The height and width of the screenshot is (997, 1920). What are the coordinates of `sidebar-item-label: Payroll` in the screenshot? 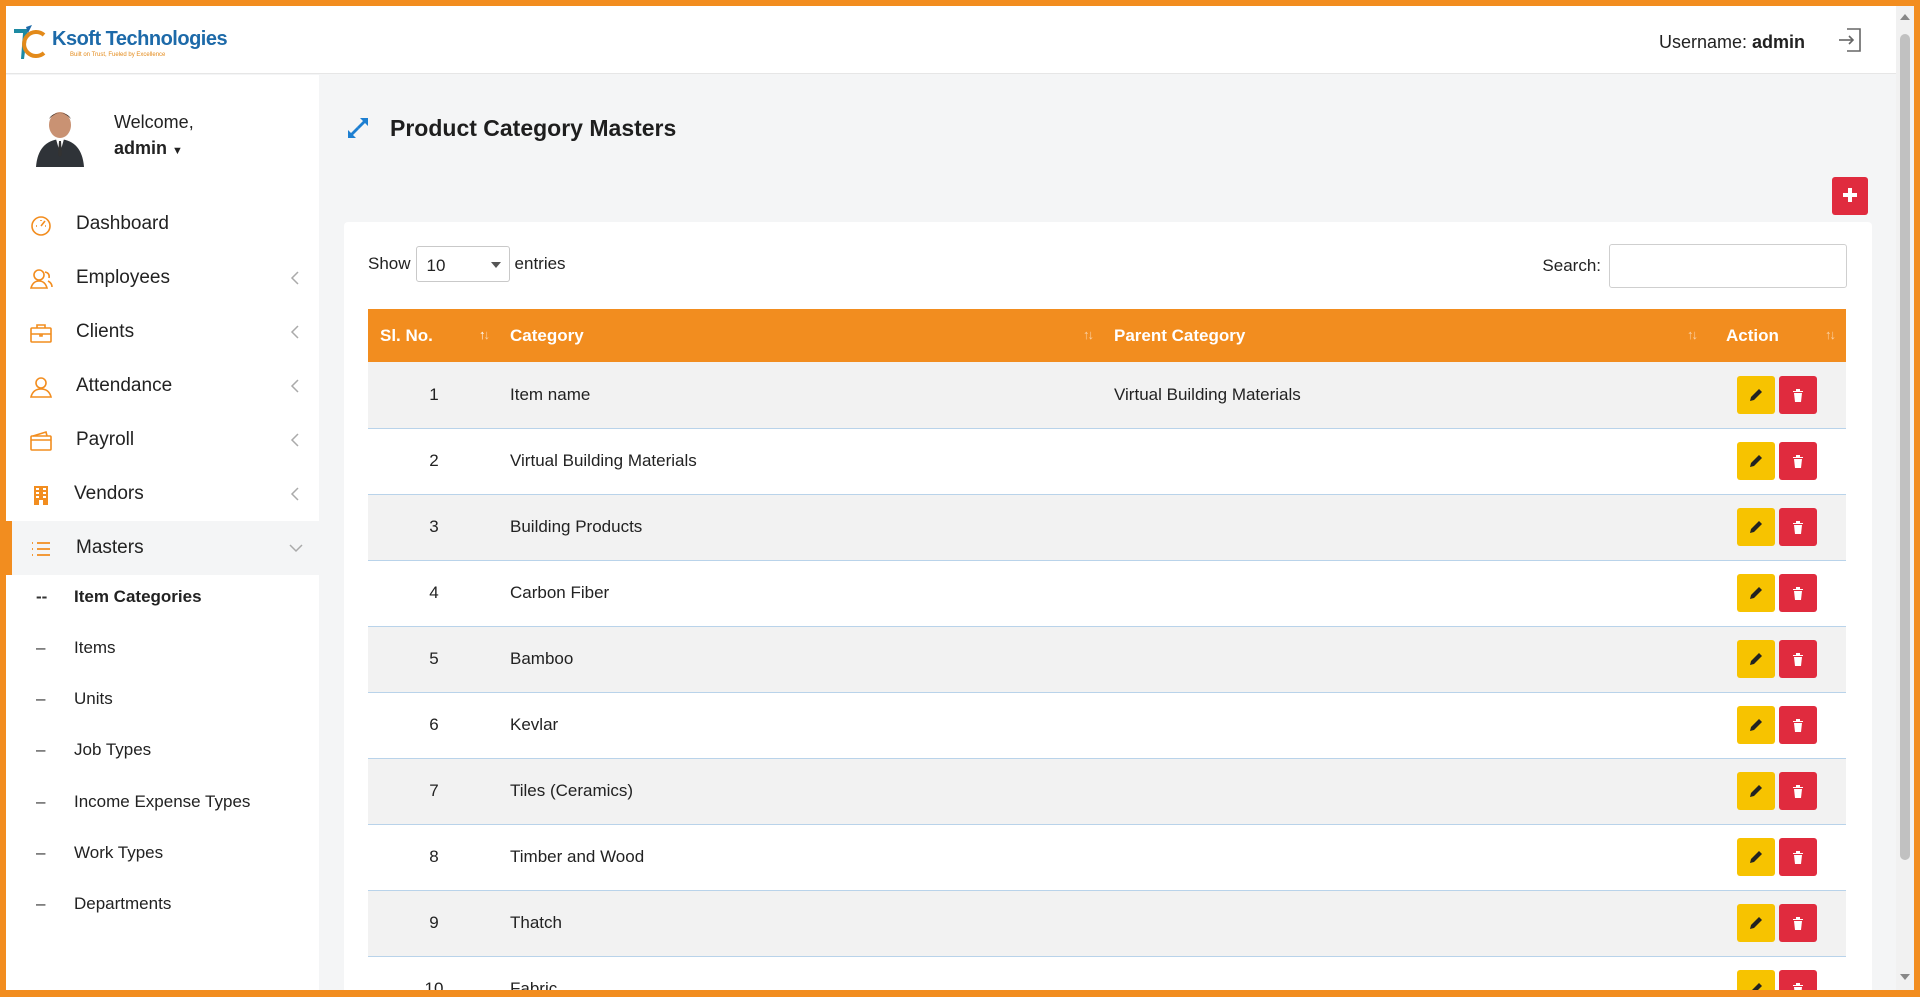 It's located at (105, 439).